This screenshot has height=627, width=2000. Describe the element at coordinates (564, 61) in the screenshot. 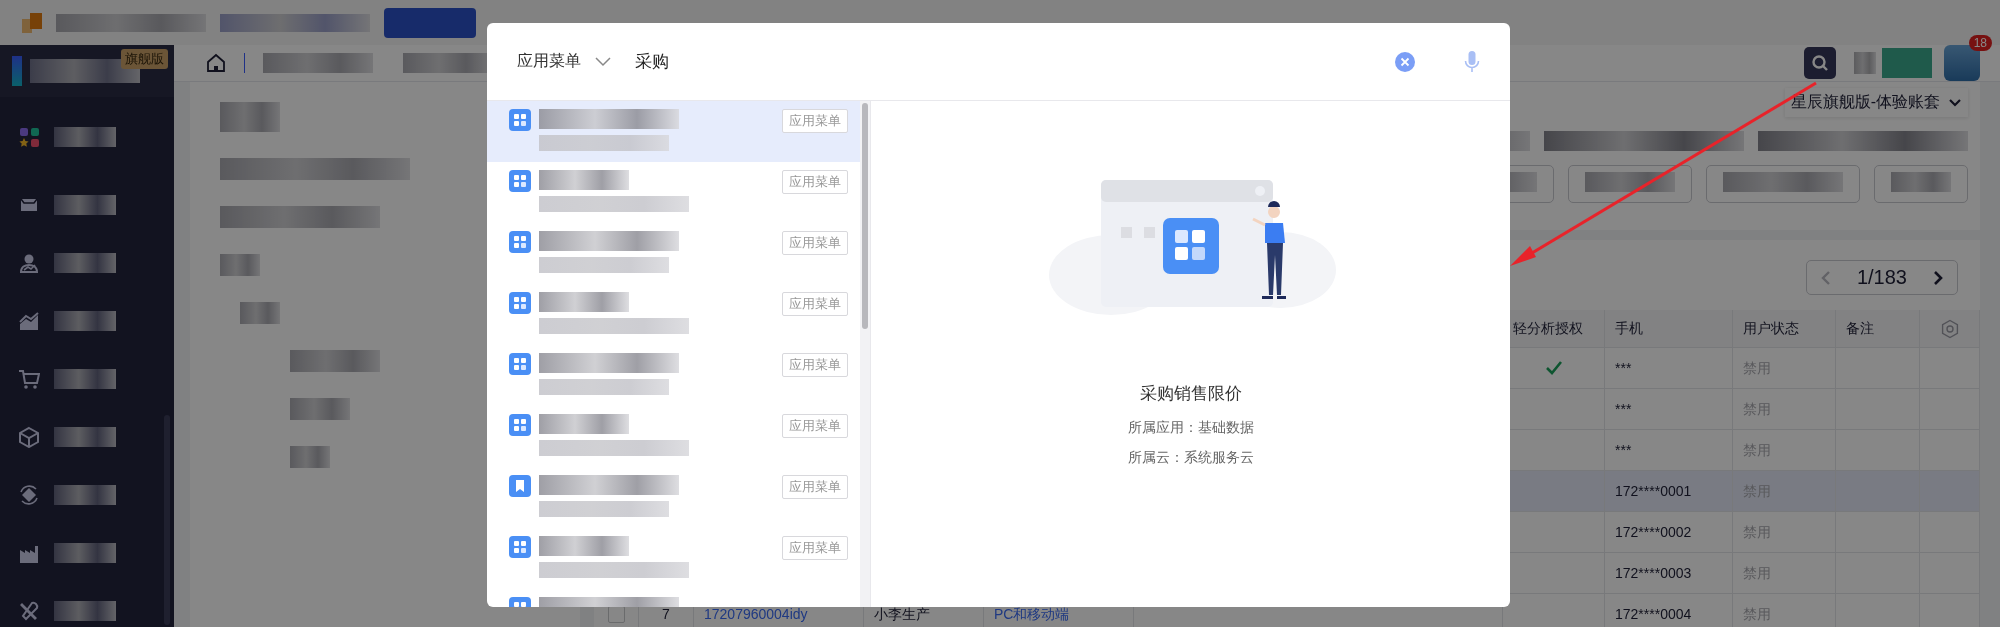

I see `scope-dropdown: 应用菜单` at that location.